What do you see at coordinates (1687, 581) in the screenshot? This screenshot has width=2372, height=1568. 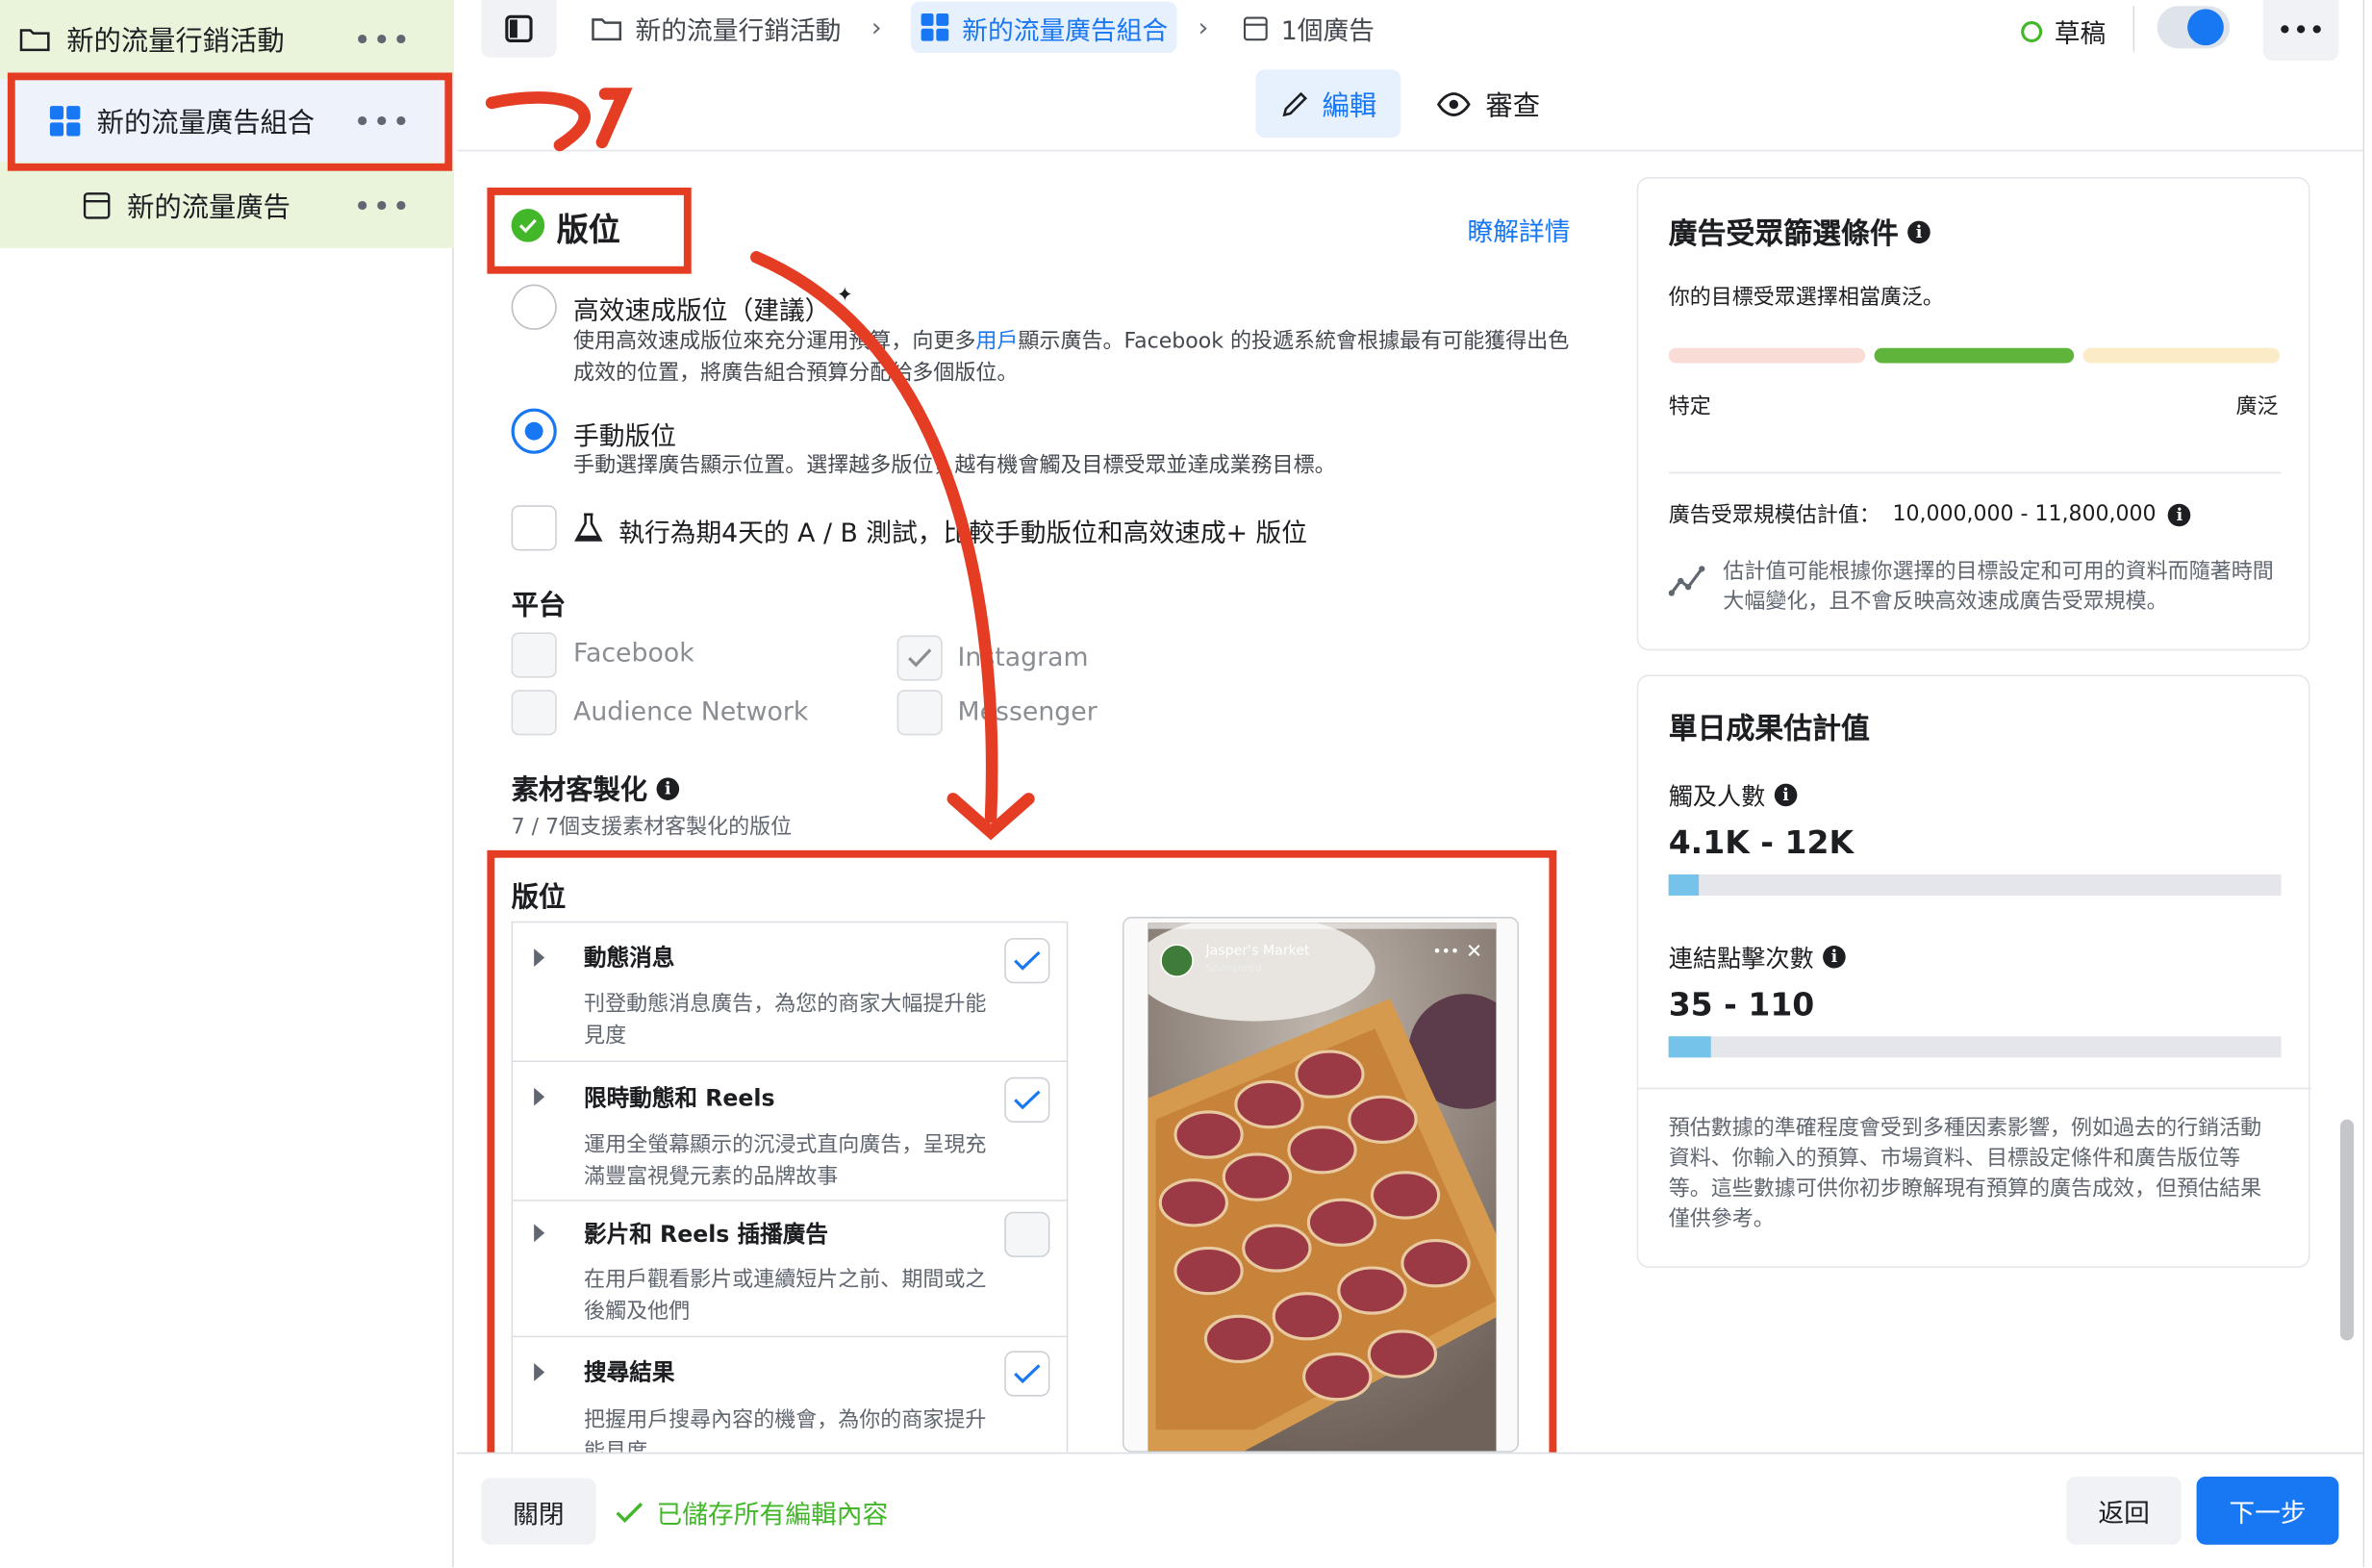 I see `trend-icon` at bounding box center [1687, 581].